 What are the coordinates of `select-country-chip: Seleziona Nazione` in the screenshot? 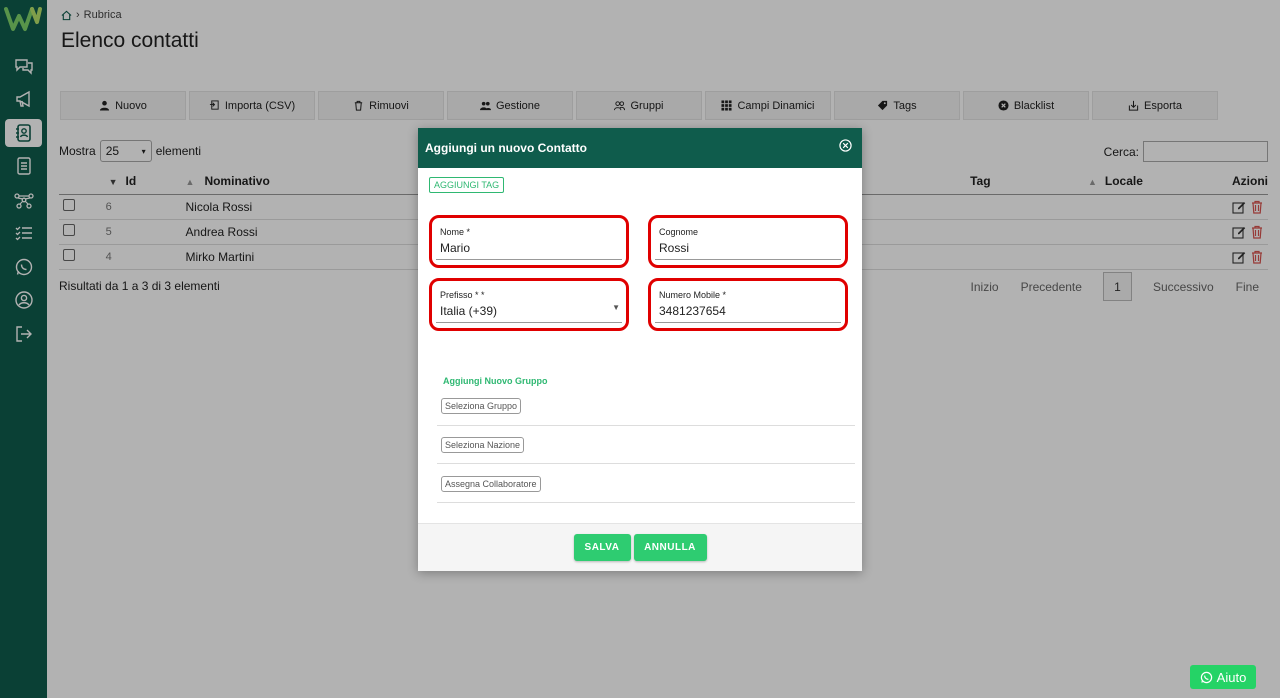 It's located at (483, 445).